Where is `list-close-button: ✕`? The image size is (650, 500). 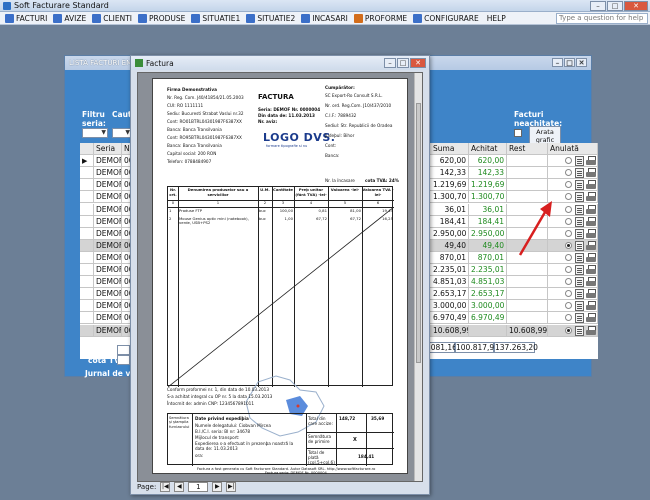 list-close-button: ✕ is located at coordinates (581, 62).